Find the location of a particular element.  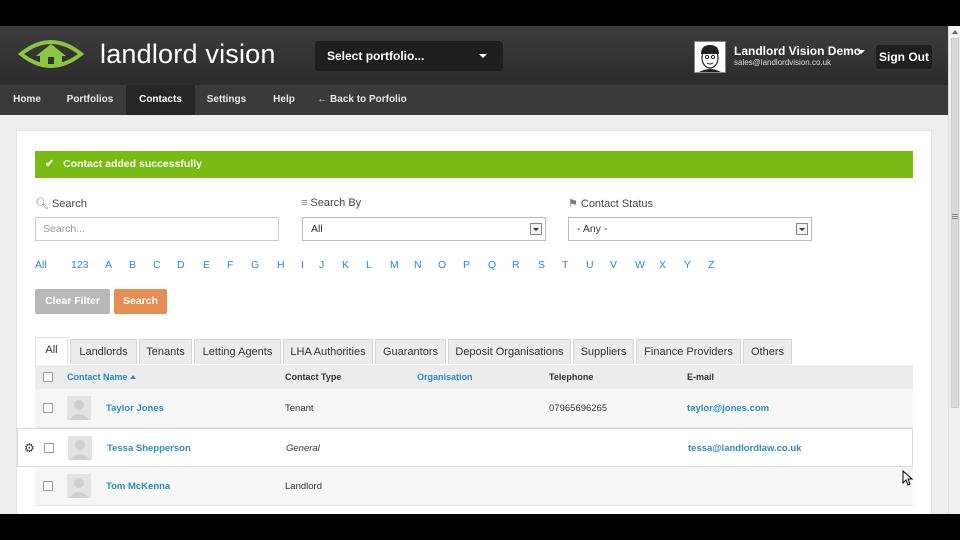

tab-all: All is located at coordinates (51, 351).